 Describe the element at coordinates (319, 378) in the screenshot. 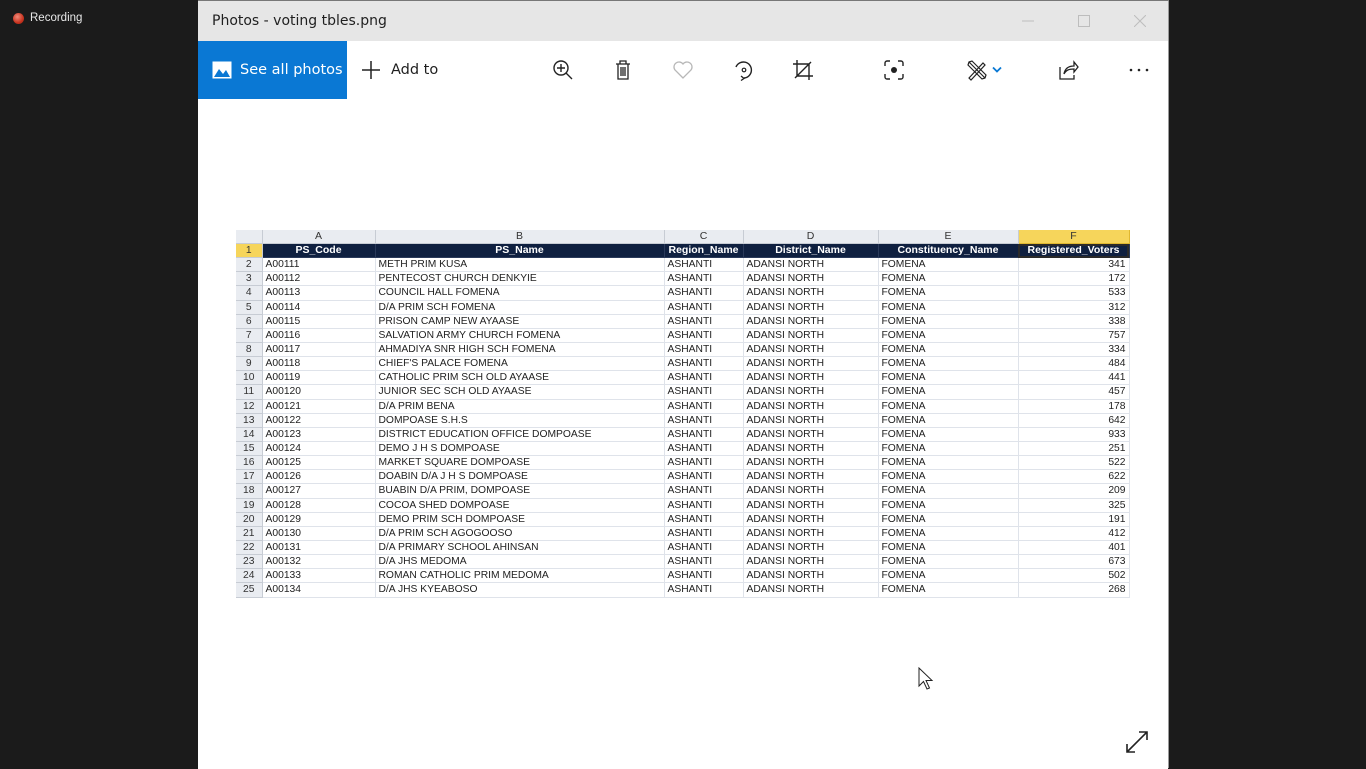

I see `cell-code: A00119` at that location.